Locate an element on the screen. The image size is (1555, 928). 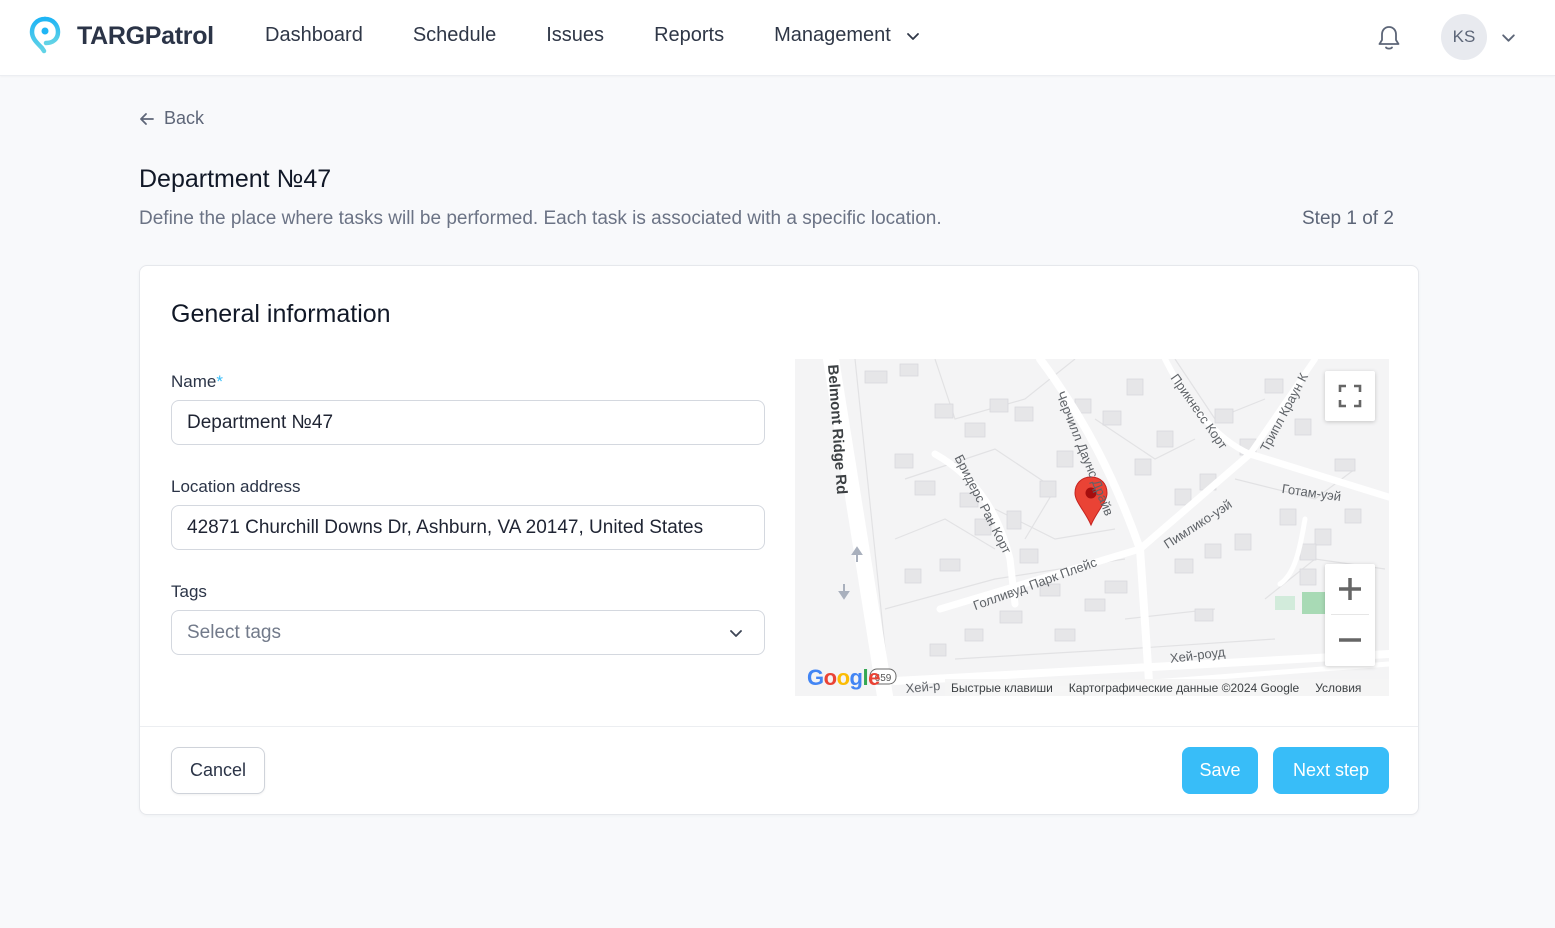
nav-label: Dashboard is located at coordinates (314, 35).